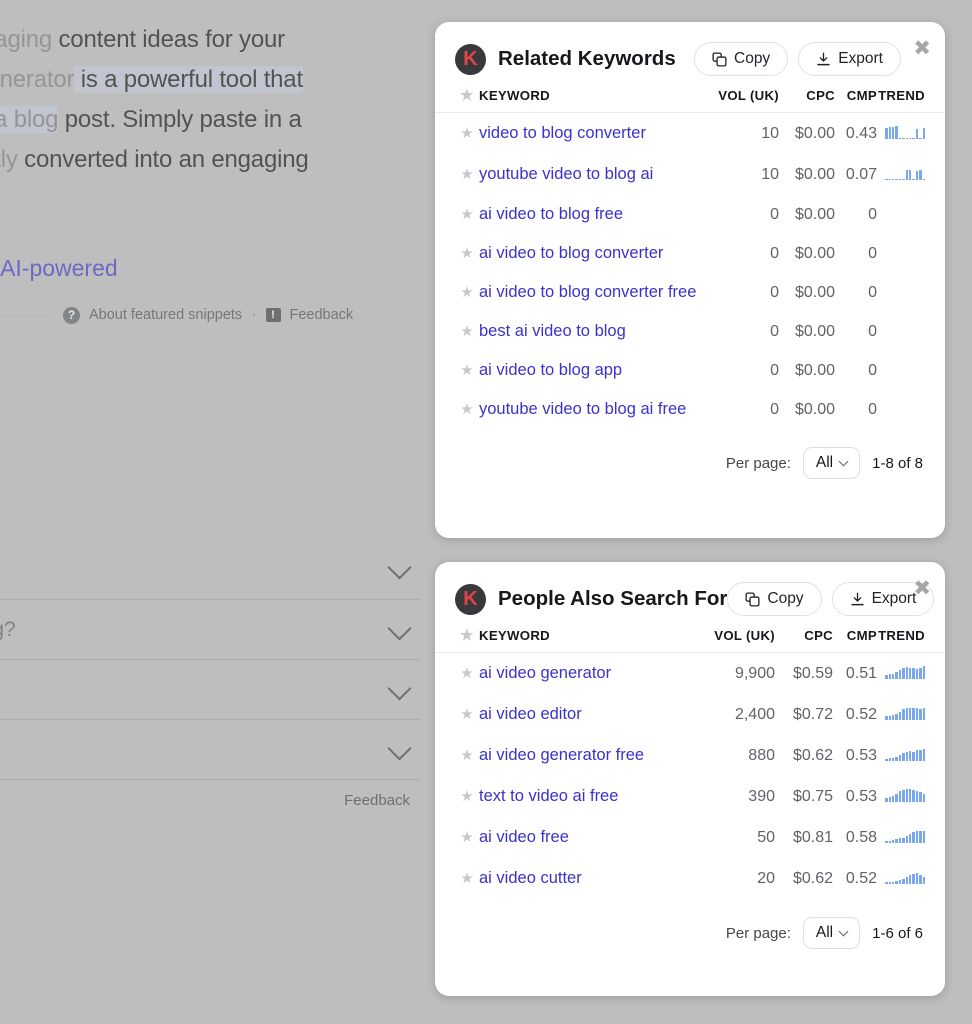 This screenshot has height=1024, width=972. What do you see at coordinates (273, 315) in the screenshot?
I see `feedback-flag-icon: !` at bounding box center [273, 315].